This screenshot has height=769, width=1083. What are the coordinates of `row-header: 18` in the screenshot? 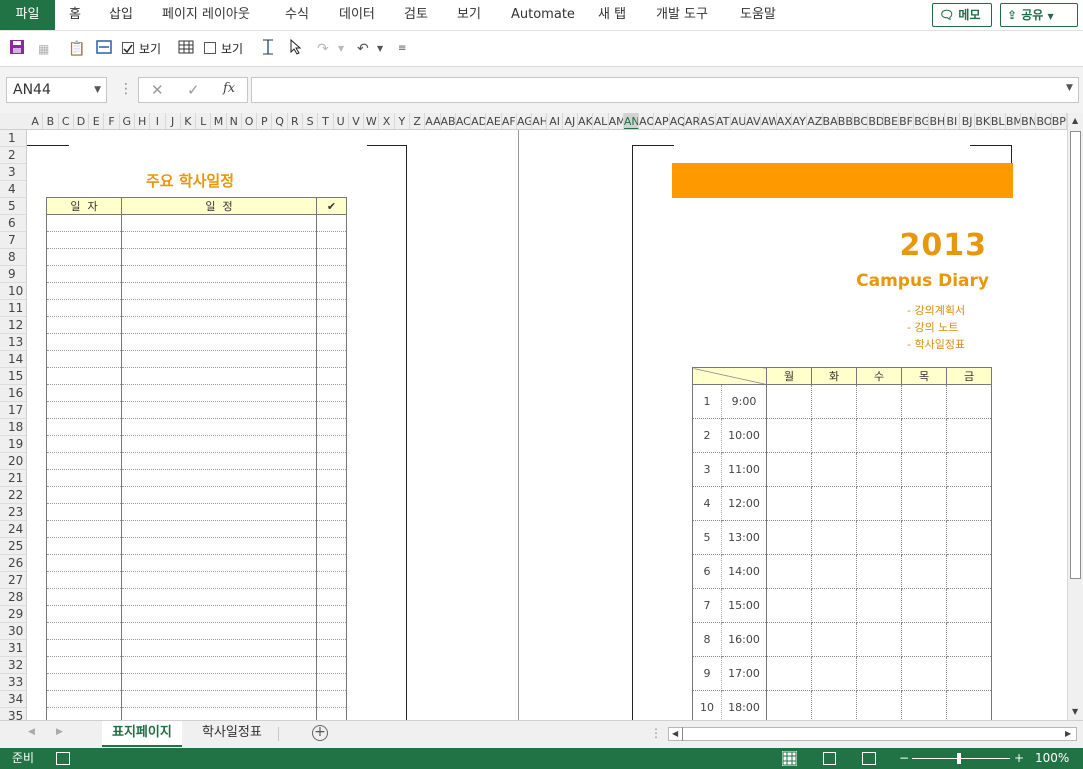 It's located at (13, 427).